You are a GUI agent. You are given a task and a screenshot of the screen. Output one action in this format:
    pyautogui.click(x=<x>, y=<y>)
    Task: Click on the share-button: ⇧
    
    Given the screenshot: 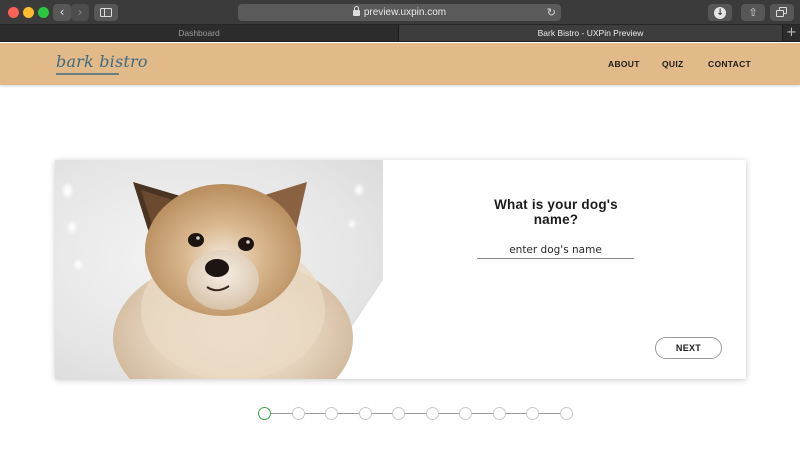 What is the action you would take?
    pyautogui.click(x=753, y=12)
    